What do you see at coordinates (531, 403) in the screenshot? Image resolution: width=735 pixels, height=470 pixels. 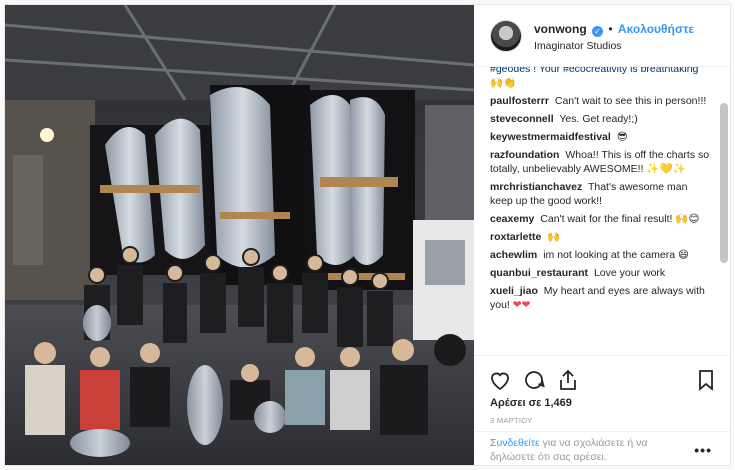 I see `likes-count: Αρέσει σε 1,469` at bounding box center [531, 403].